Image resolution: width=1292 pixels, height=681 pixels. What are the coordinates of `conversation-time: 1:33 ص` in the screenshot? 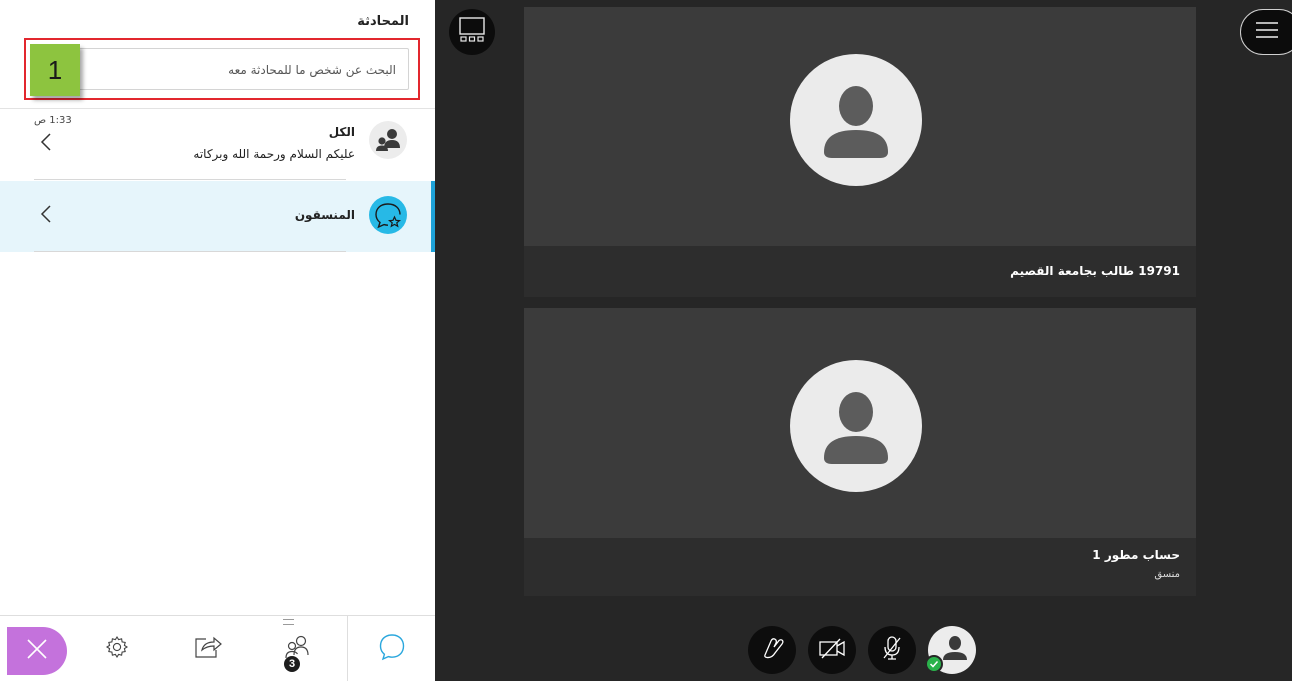 It's located at (53, 120).